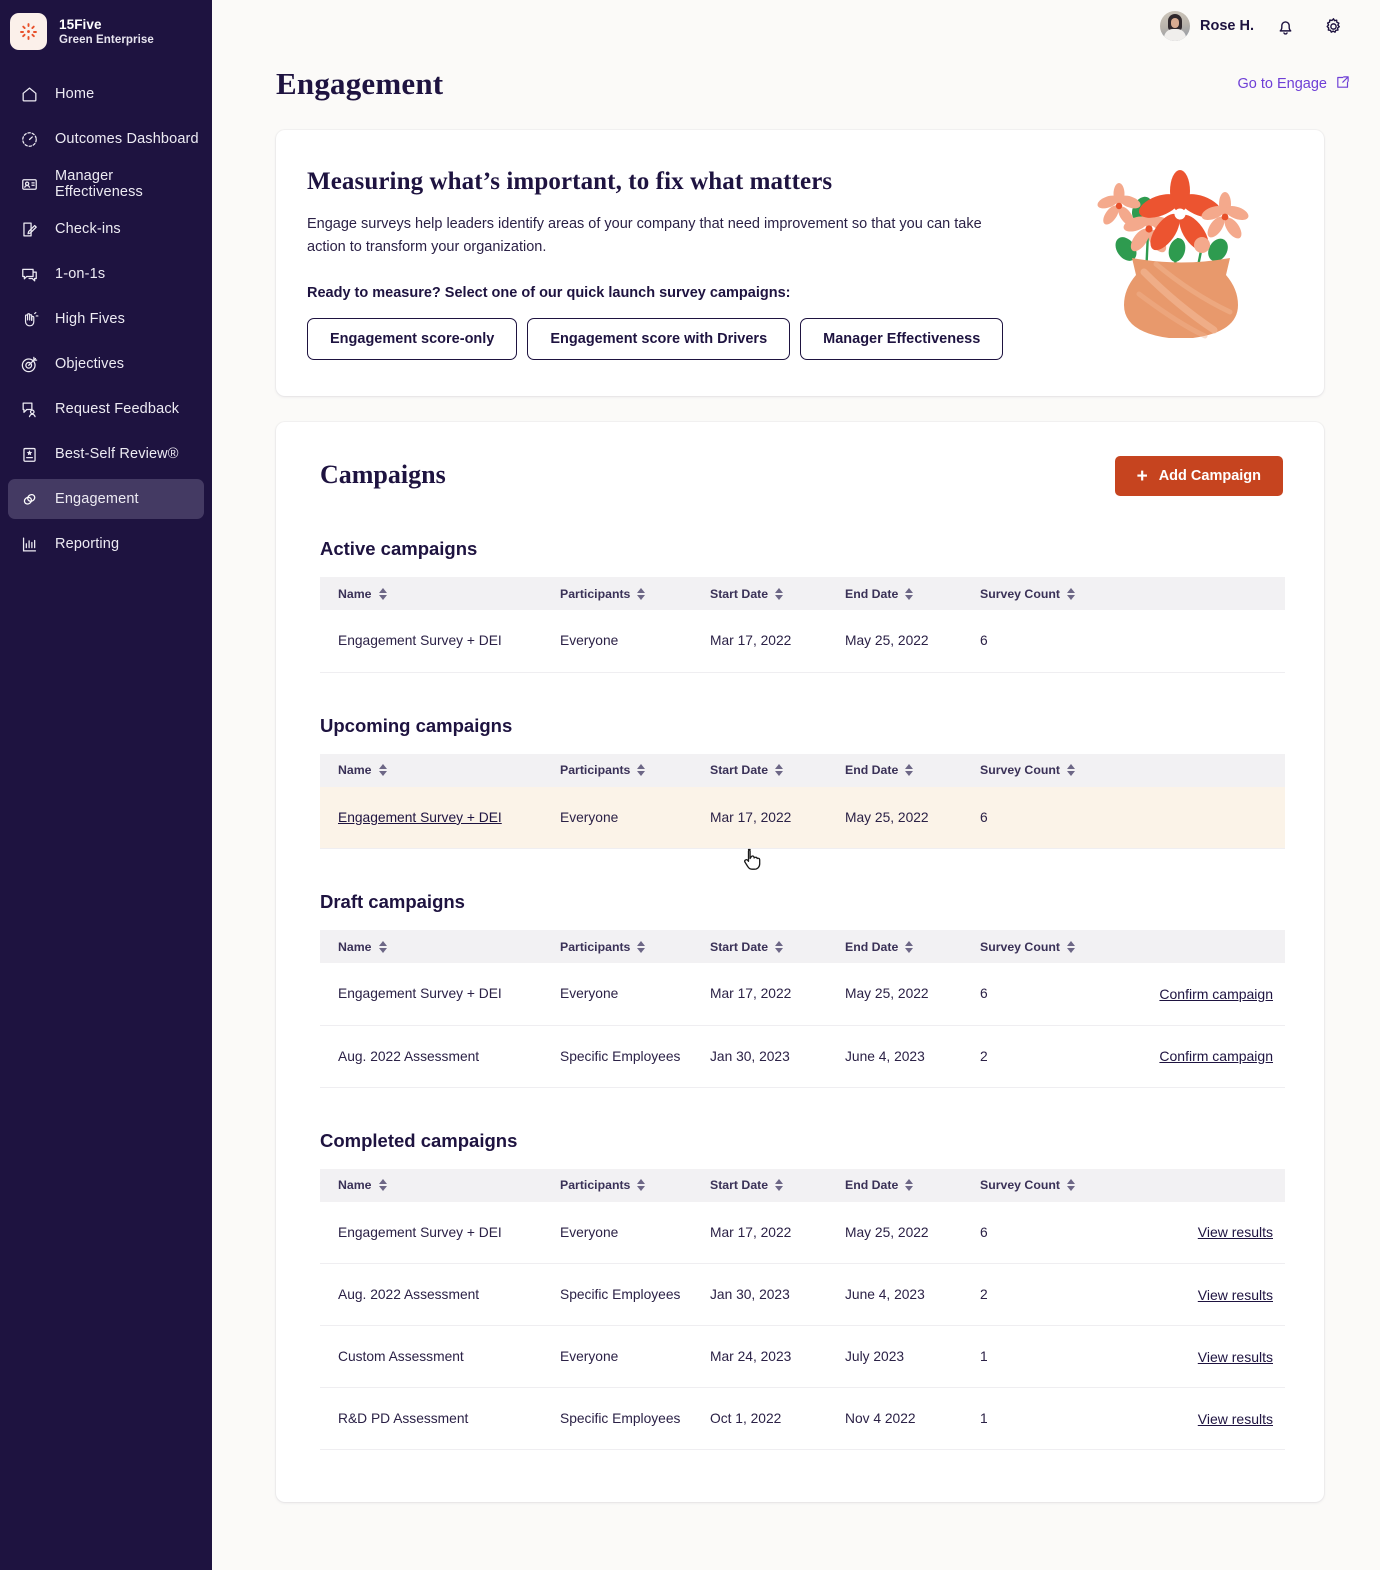 This screenshot has width=1380, height=1570. Describe the element at coordinates (912, 1356) in the screenshot. I see `cell-end-date: July 2023` at that location.